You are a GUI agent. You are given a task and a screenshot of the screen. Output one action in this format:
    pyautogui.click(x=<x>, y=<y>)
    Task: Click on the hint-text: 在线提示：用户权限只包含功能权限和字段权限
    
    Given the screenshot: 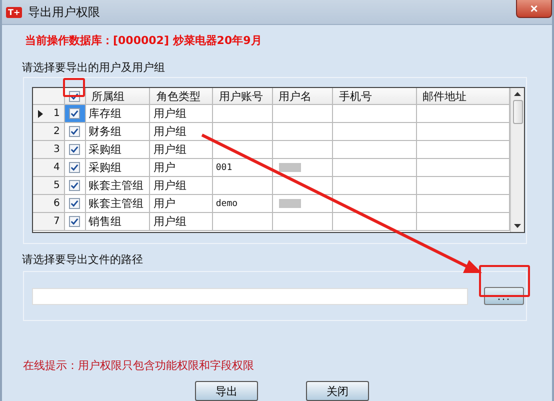 What is the action you would take?
    pyautogui.click(x=139, y=365)
    